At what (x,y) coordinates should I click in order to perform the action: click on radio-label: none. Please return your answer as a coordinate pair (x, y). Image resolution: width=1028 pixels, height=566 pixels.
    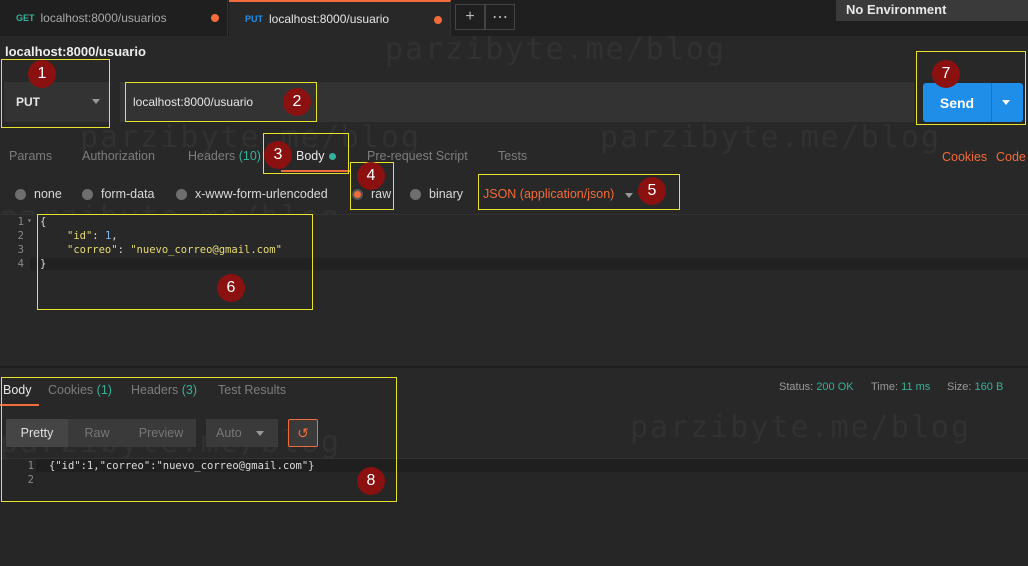
    Looking at the image, I should click on (48, 194).